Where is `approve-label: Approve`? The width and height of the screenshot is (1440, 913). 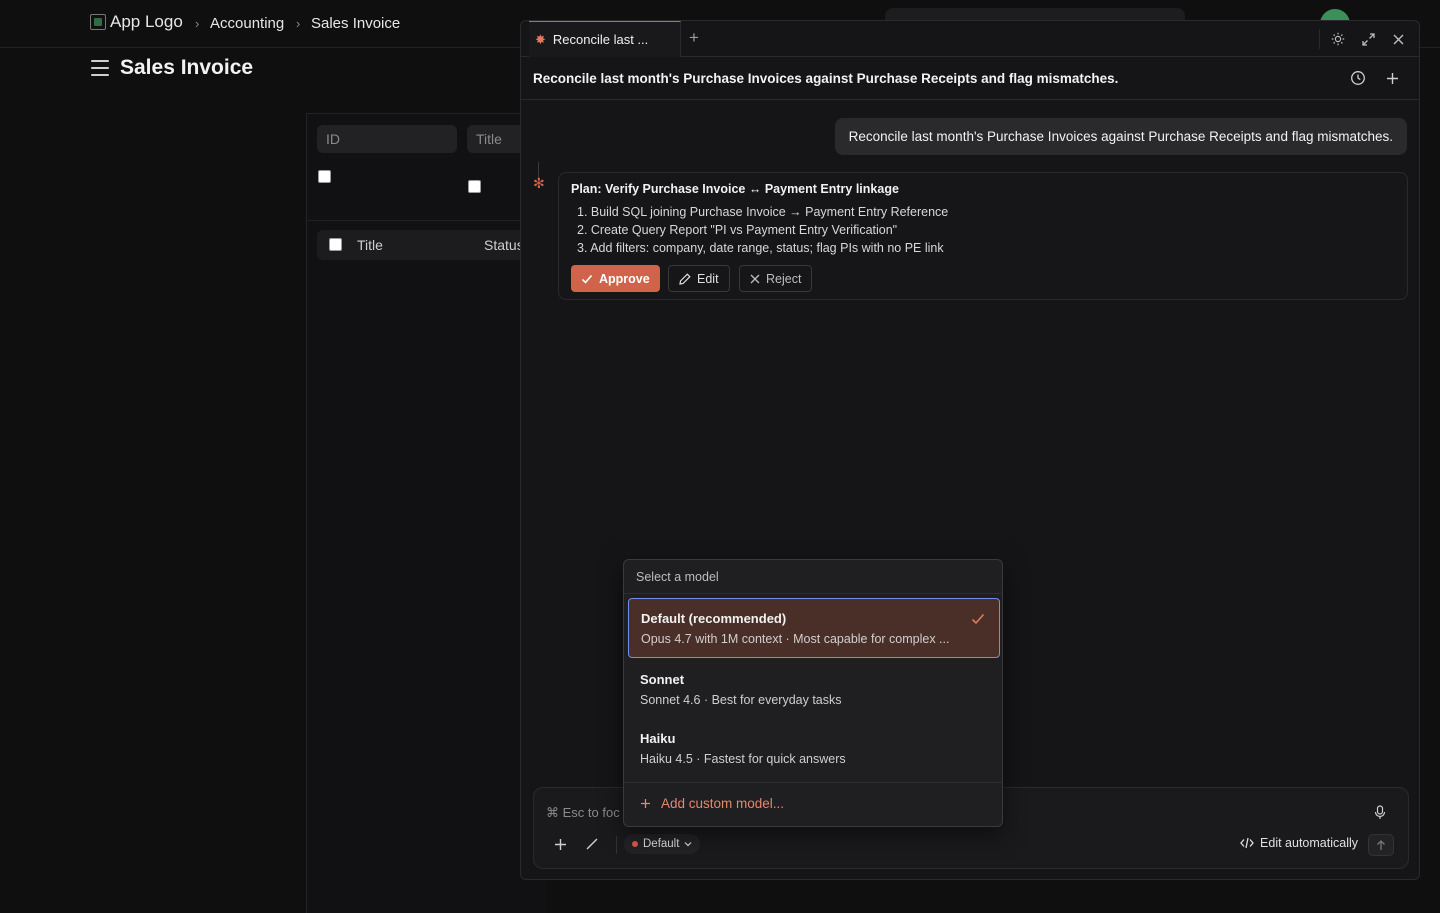
approve-label: Approve is located at coordinates (624, 278).